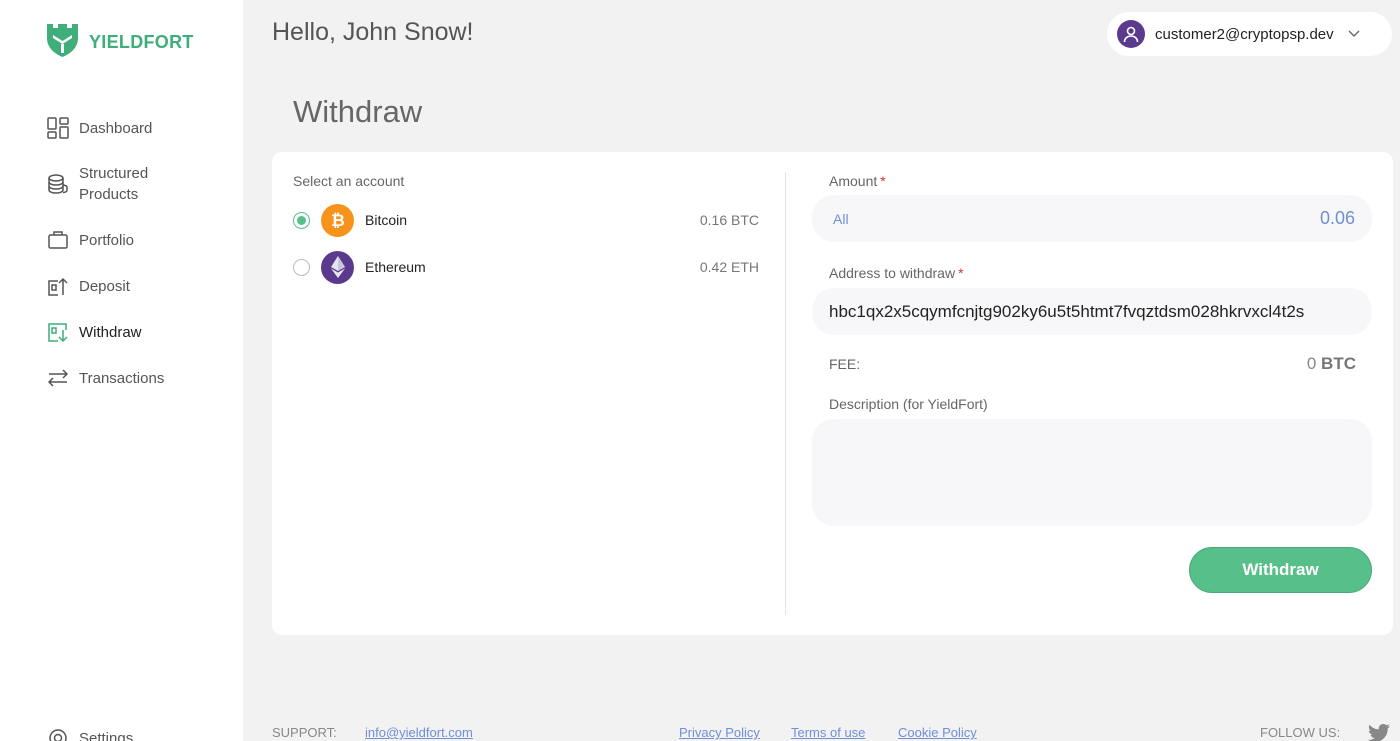 Image resolution: width=1400 pixels, height=741 pixels. What do you see at coordinates (107, 240) in the screenshot?
I see `sidebar-item-label: Portfolio` at bounding box center [107, 240].